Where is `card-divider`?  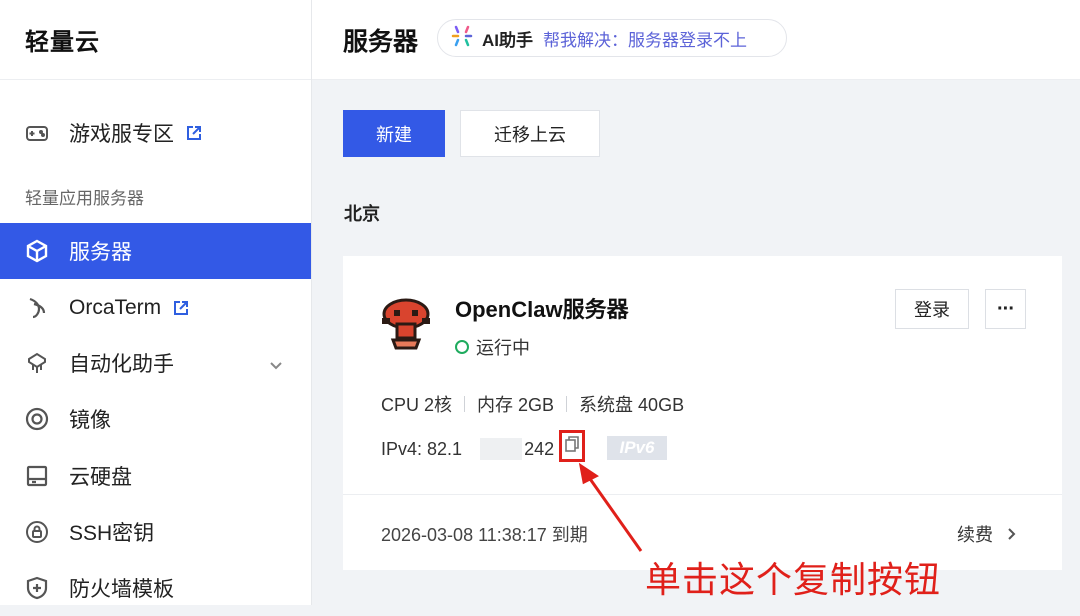 card-divider is located at coordinates (702, 494).